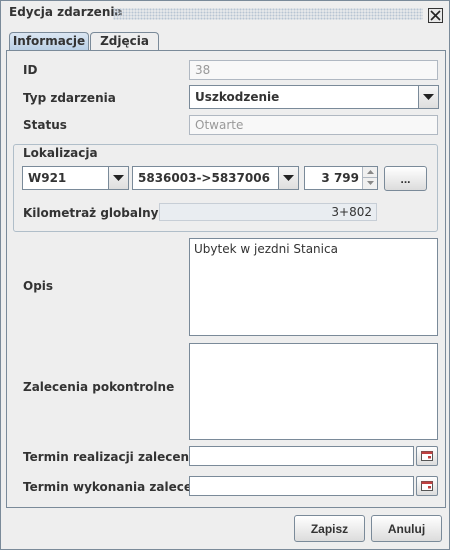  I want to click on segment-value: 5836003->5837006, so click(204, 178).